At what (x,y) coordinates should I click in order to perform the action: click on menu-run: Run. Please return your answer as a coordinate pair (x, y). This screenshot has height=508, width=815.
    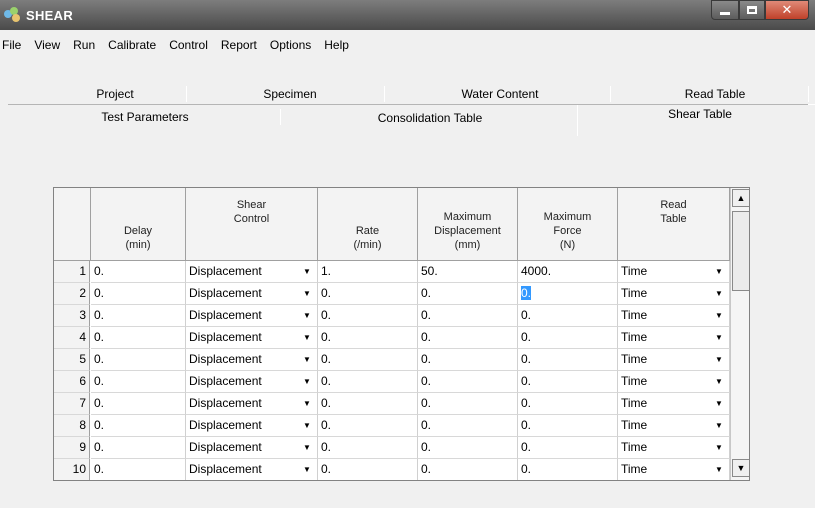
    Looking at the image, I should click on (84, 47).